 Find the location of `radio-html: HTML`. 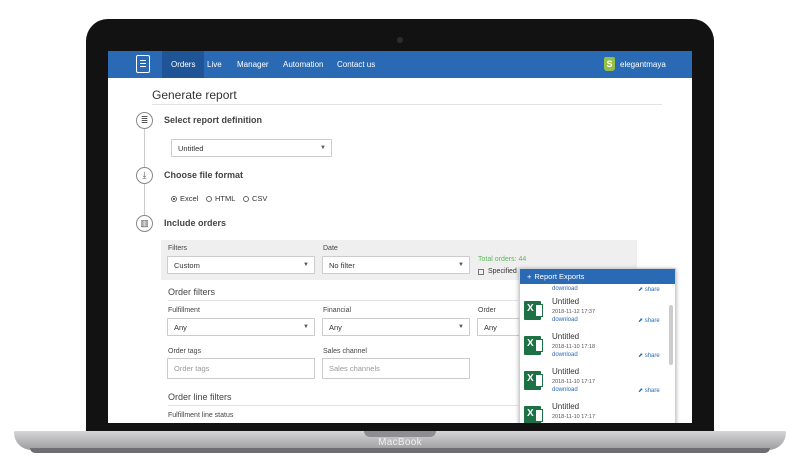

radio-html: HTML is located at coordinates (220, 198).